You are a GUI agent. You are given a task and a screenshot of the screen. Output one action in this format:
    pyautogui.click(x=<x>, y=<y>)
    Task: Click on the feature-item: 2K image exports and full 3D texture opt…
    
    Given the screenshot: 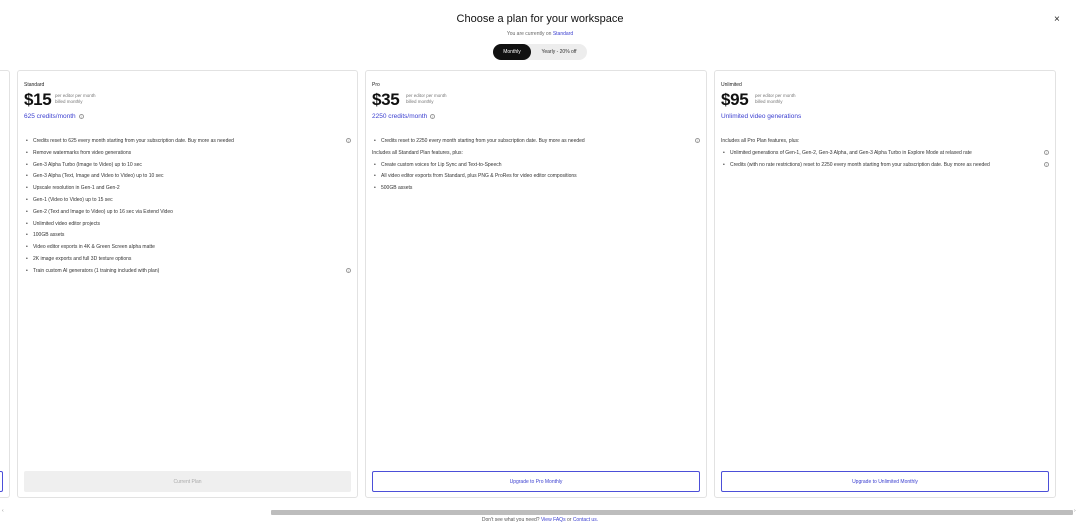 What is the action you would take?
    pyautogui.click(x=187, y=261)
    